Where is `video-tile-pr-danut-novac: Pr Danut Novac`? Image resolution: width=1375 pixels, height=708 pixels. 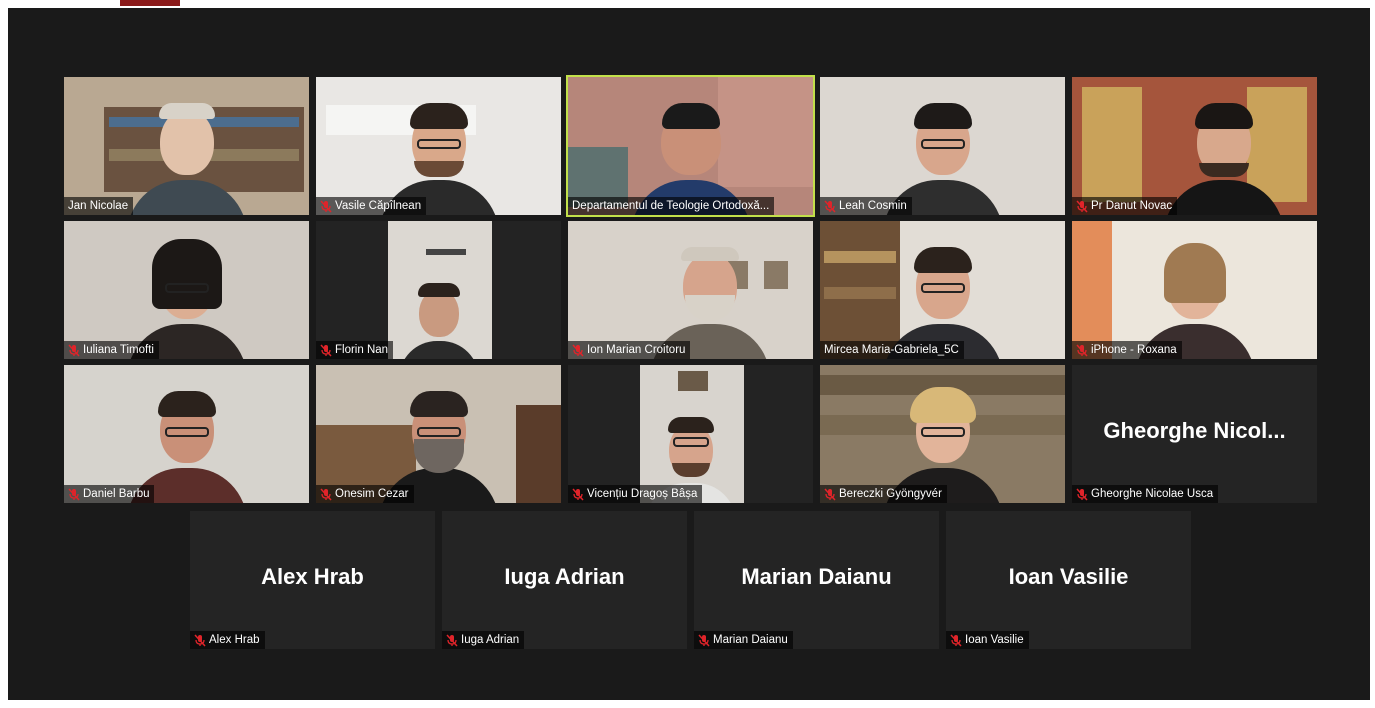 video-tile-pr-danut-novac: Pr Danut Novac is located at coordinates (1194, 146).